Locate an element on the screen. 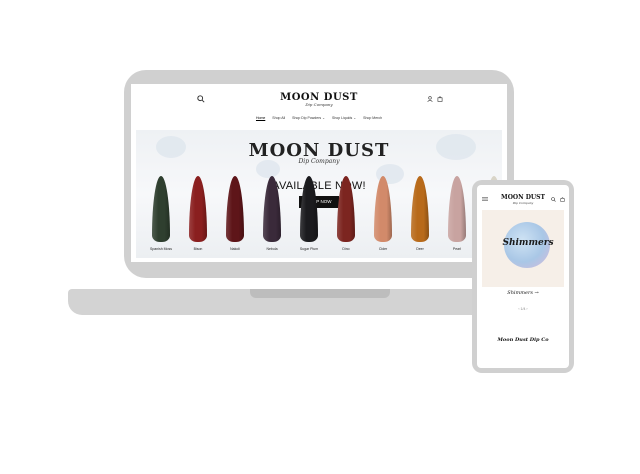 The width and height of the screenshot is (640, 474). nav-shop-all: Shop All is located at coordinates (278, 118).